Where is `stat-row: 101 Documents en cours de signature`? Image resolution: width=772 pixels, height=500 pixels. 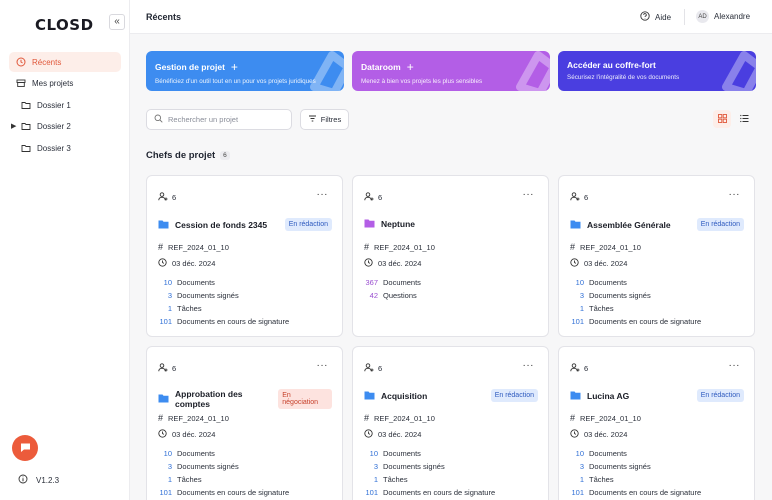 stat-row: 101 Documents en cours de signature is located at coordinates (428, 492).